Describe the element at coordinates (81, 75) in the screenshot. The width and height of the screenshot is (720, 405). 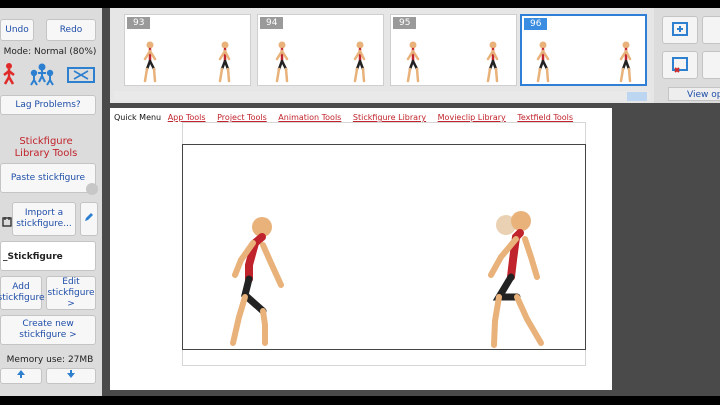
I see `movieclip-icon` at that location.